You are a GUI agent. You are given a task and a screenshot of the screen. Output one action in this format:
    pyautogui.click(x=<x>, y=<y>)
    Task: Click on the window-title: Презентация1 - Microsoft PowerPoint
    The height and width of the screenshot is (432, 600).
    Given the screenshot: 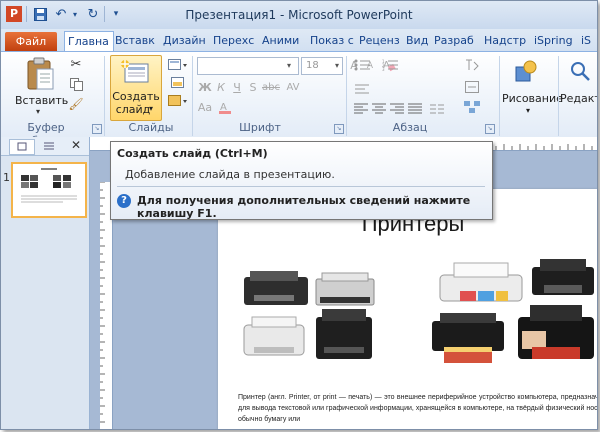 What is the action you would take?
    pyautogui.click(x=299, y=15)
    